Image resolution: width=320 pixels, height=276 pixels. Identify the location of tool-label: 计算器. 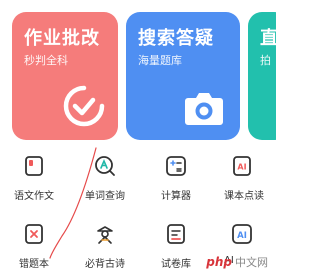
(176, 196).